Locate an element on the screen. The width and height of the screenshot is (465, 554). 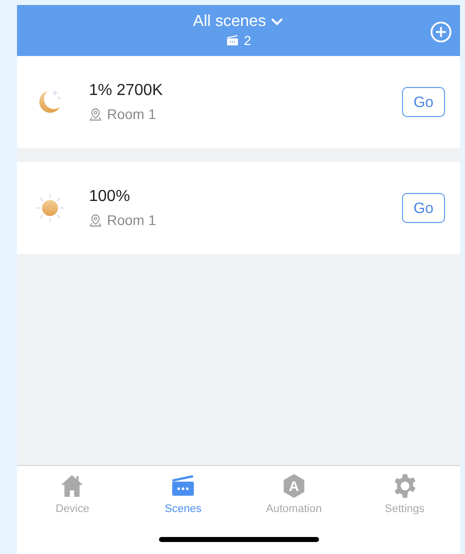
chevron-down-icon is located at coordinates (277, 22).